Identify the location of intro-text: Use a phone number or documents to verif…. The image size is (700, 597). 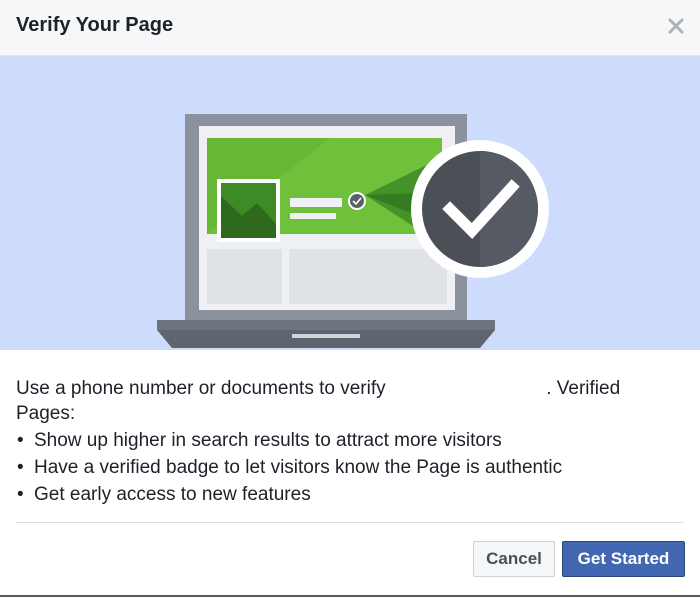
(350, 388).